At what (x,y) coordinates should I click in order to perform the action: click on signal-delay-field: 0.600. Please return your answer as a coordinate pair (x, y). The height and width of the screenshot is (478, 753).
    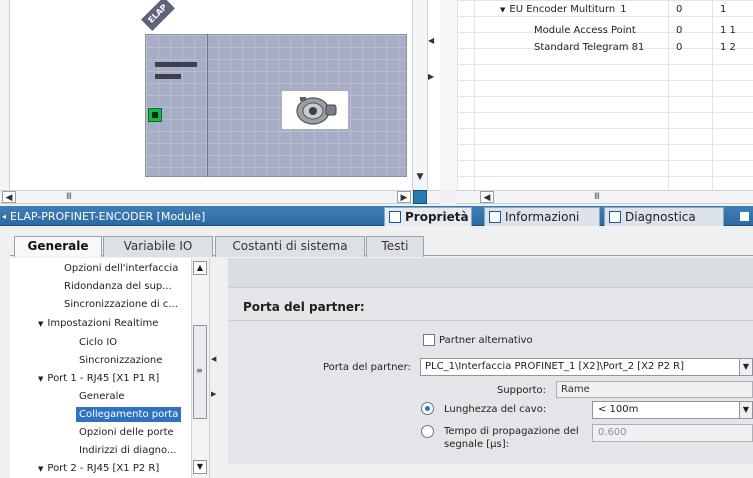
    Looking at the image, I should click on (672, 433).